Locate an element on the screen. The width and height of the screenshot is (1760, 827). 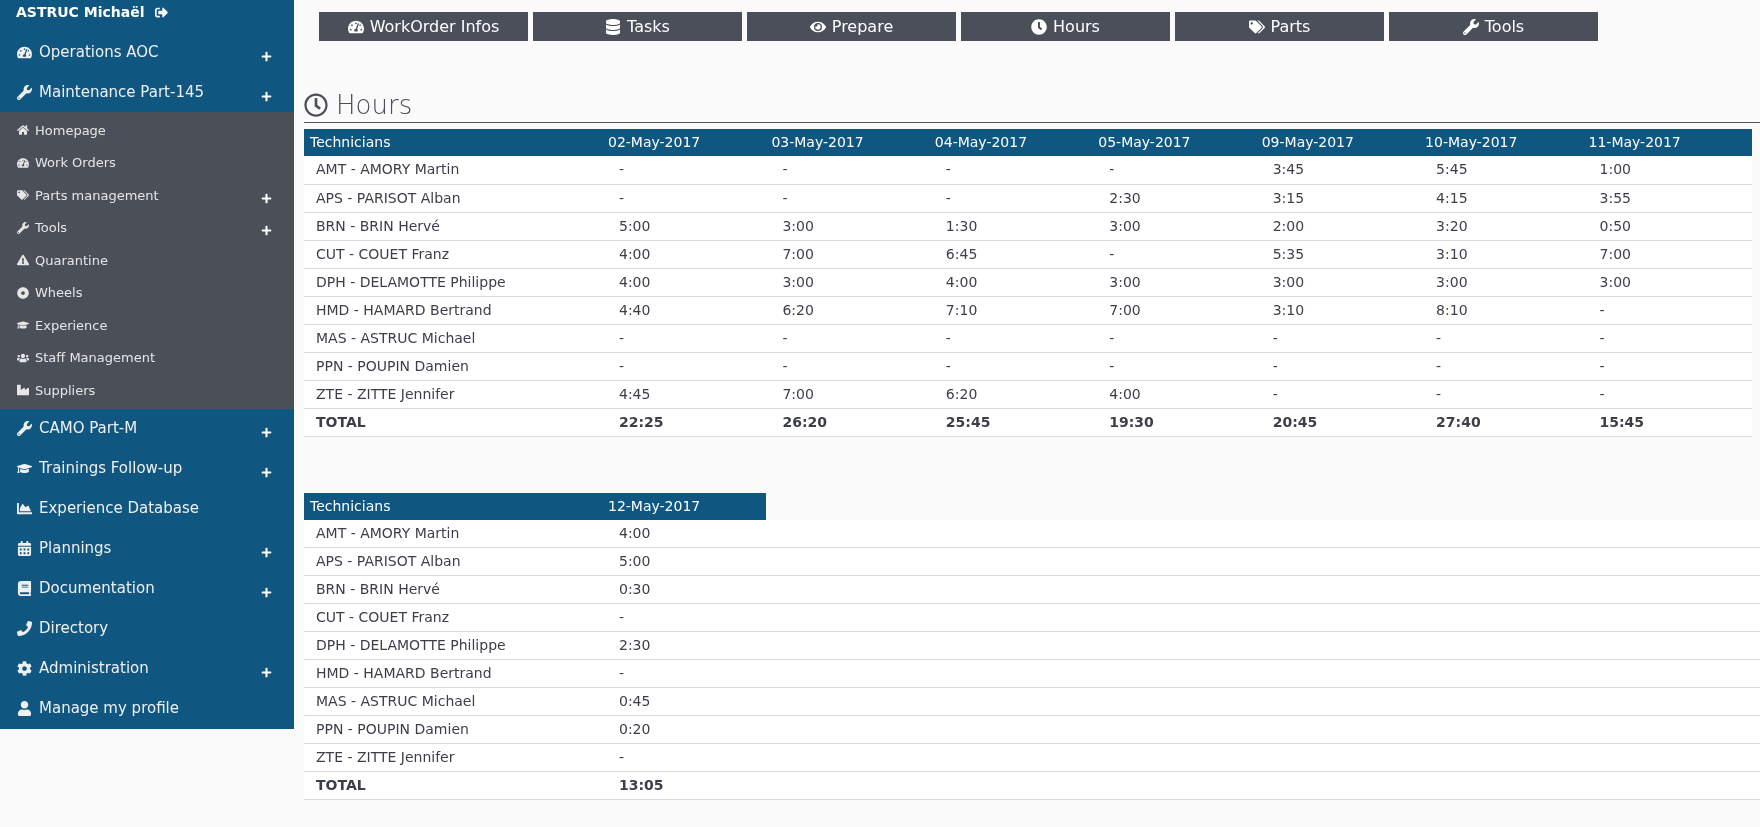
table-cell: AMT - AMORY Martin is located at coordinates (456, 533).